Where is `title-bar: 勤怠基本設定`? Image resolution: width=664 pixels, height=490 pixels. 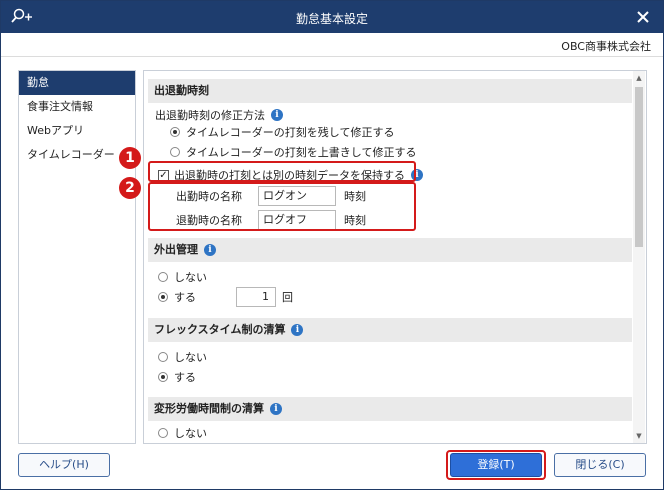
title-bar: 勤怠基本設定 is located at coordinates (332, 17).